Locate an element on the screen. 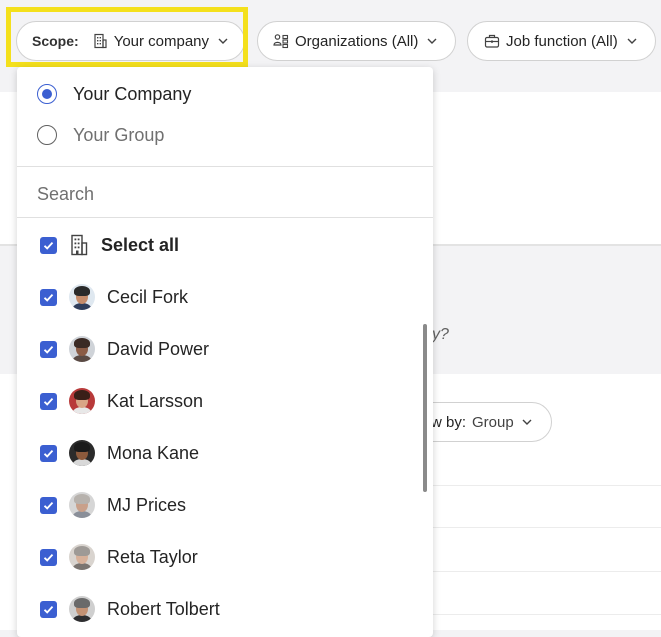  scope-filter-button: Scope: Your company is located at coordinates (130, 41).